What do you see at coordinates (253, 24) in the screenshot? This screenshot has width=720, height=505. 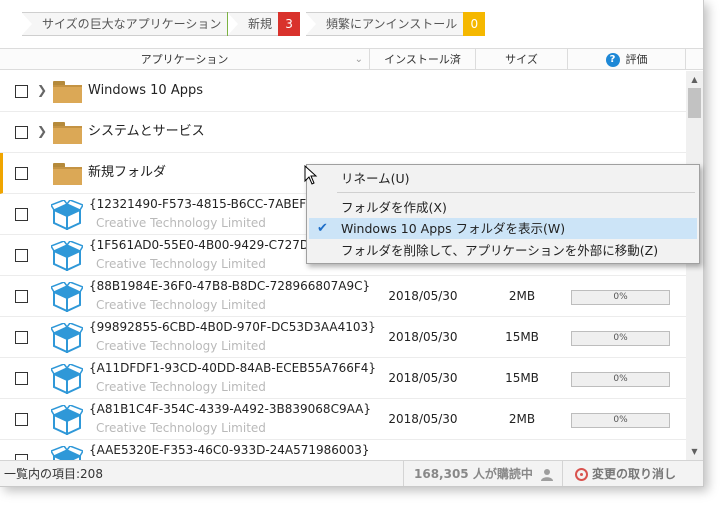 I see `filter-label: 新規` at bounding box center [253, 24].